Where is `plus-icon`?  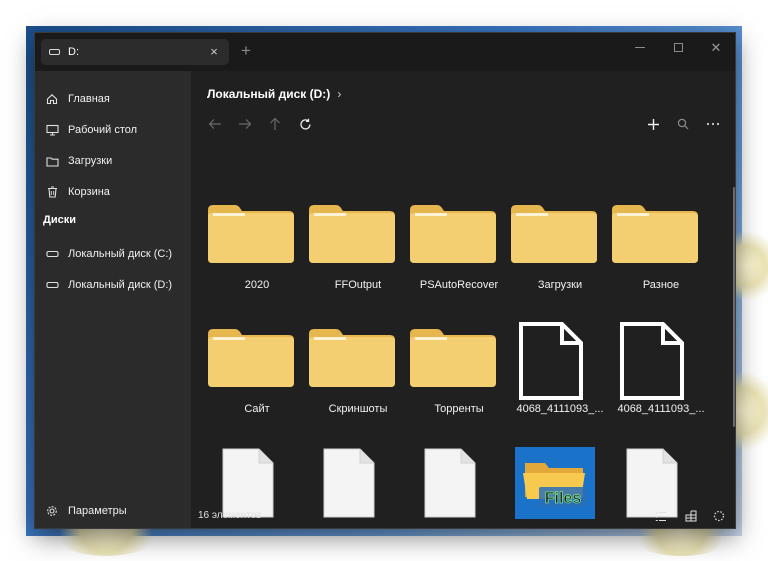
plus-icon is located at coordinates (653, 124).